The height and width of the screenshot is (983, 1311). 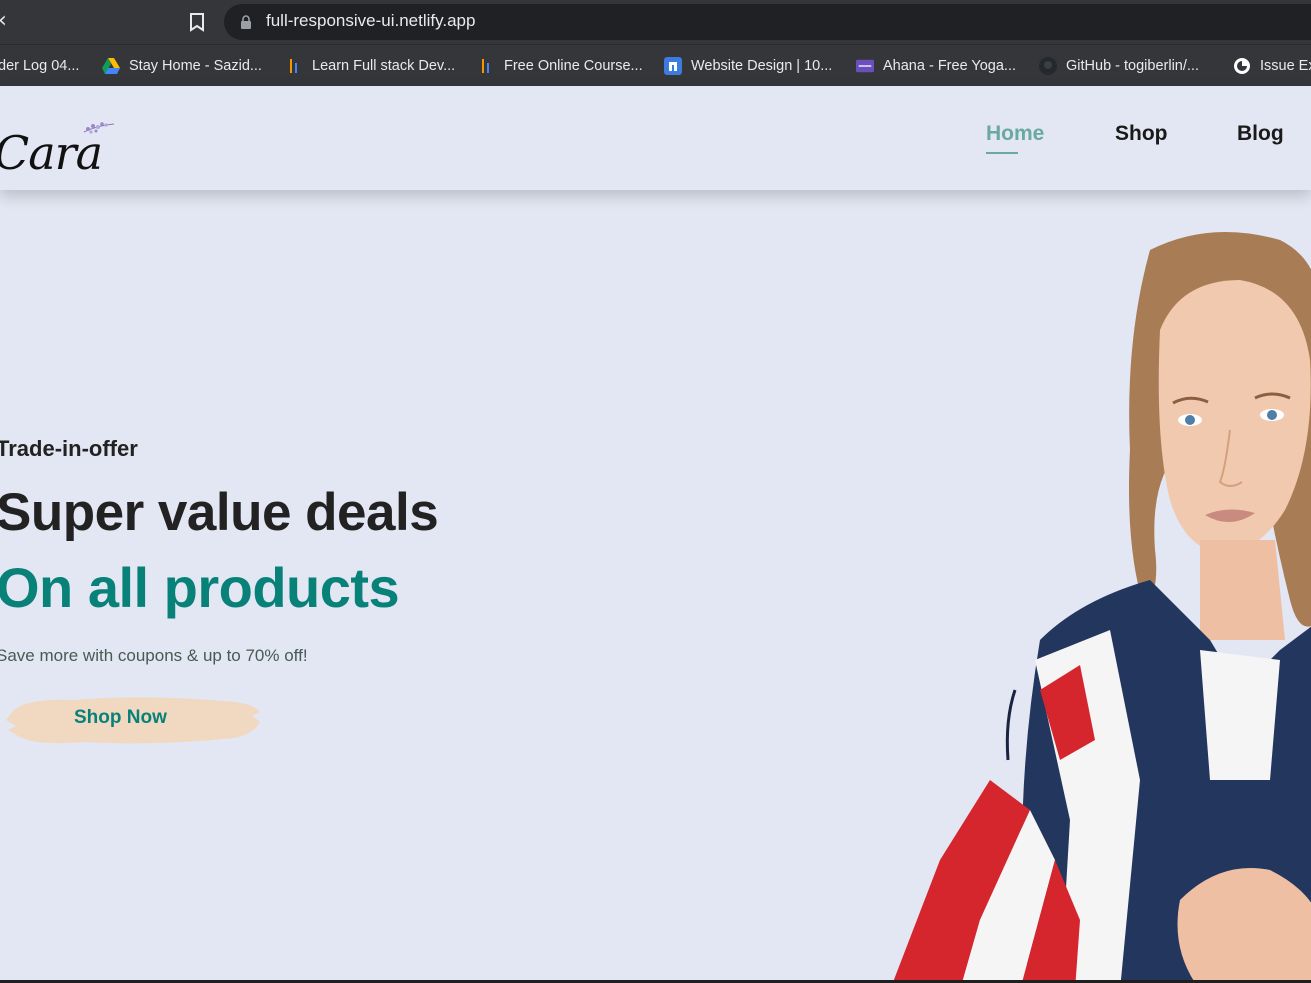 What do you see at coordinates (1015, 134) in the screenshot?
I see `nav-home: Home` at bounding box center [1015, 134].